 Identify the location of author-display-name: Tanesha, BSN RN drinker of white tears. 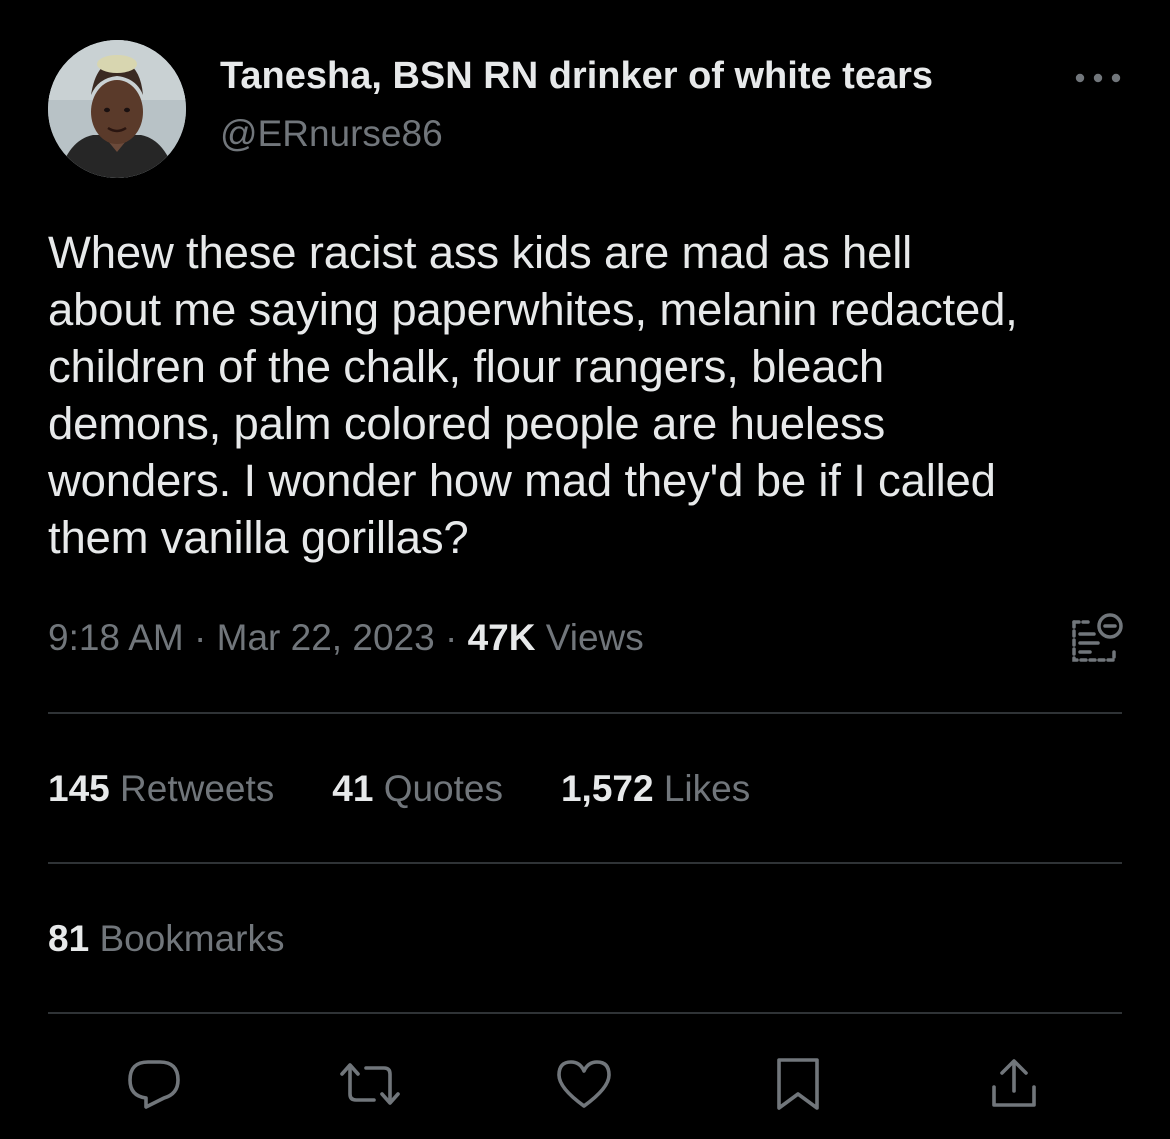
(576, 76).